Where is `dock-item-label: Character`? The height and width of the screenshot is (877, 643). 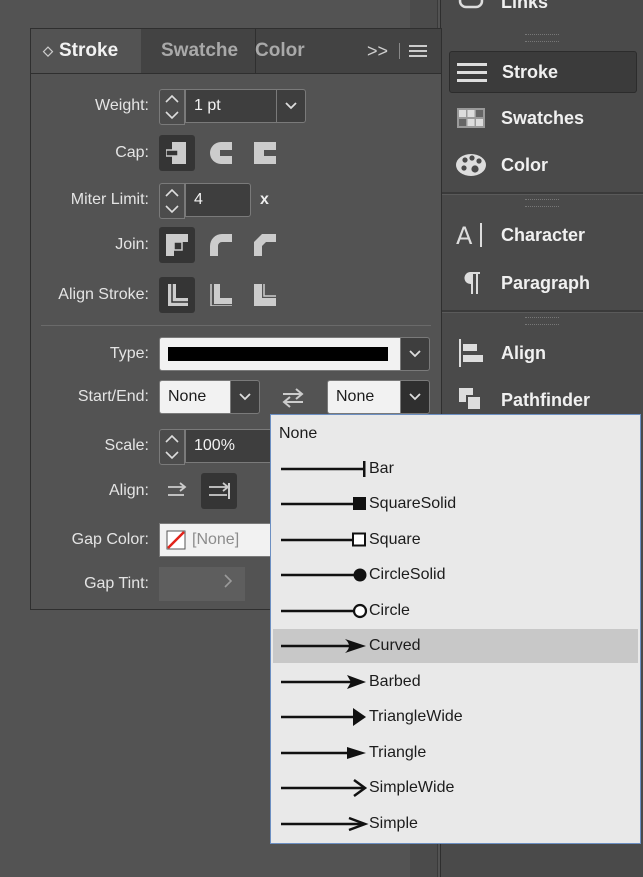 dock-item-label: Character is located at coordinates (543, 234).